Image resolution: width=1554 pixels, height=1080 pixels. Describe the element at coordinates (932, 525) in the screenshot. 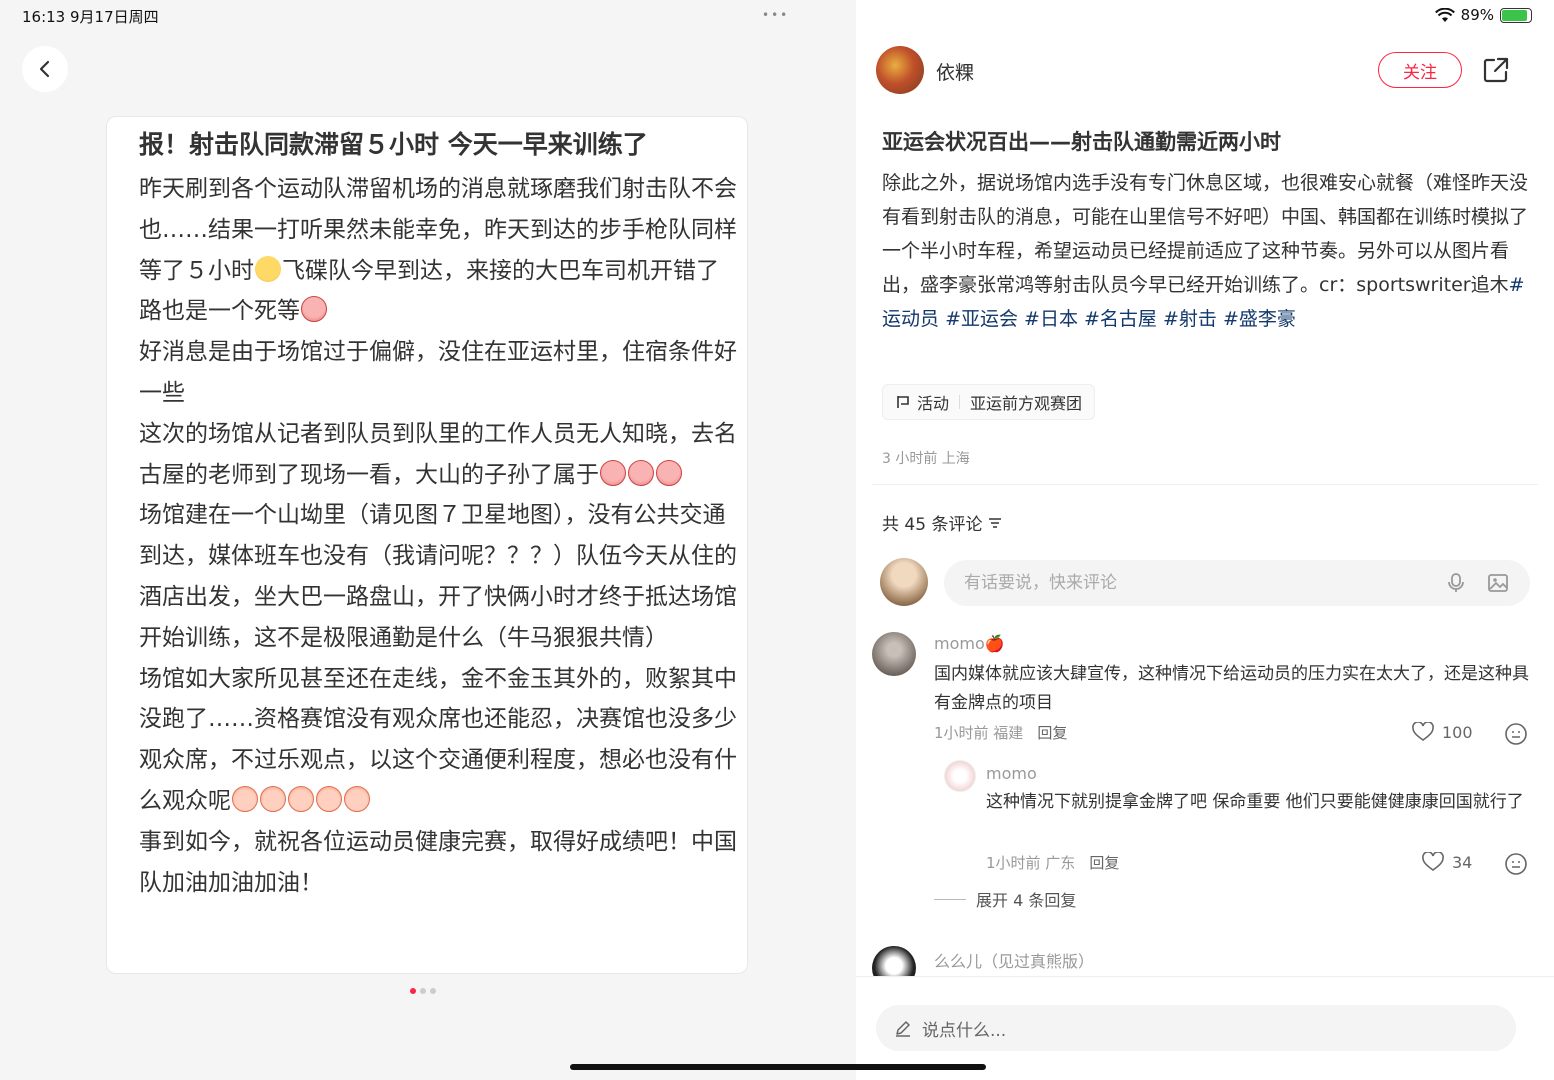

I see `comment-count-label: 共 45 条评论` at that location.